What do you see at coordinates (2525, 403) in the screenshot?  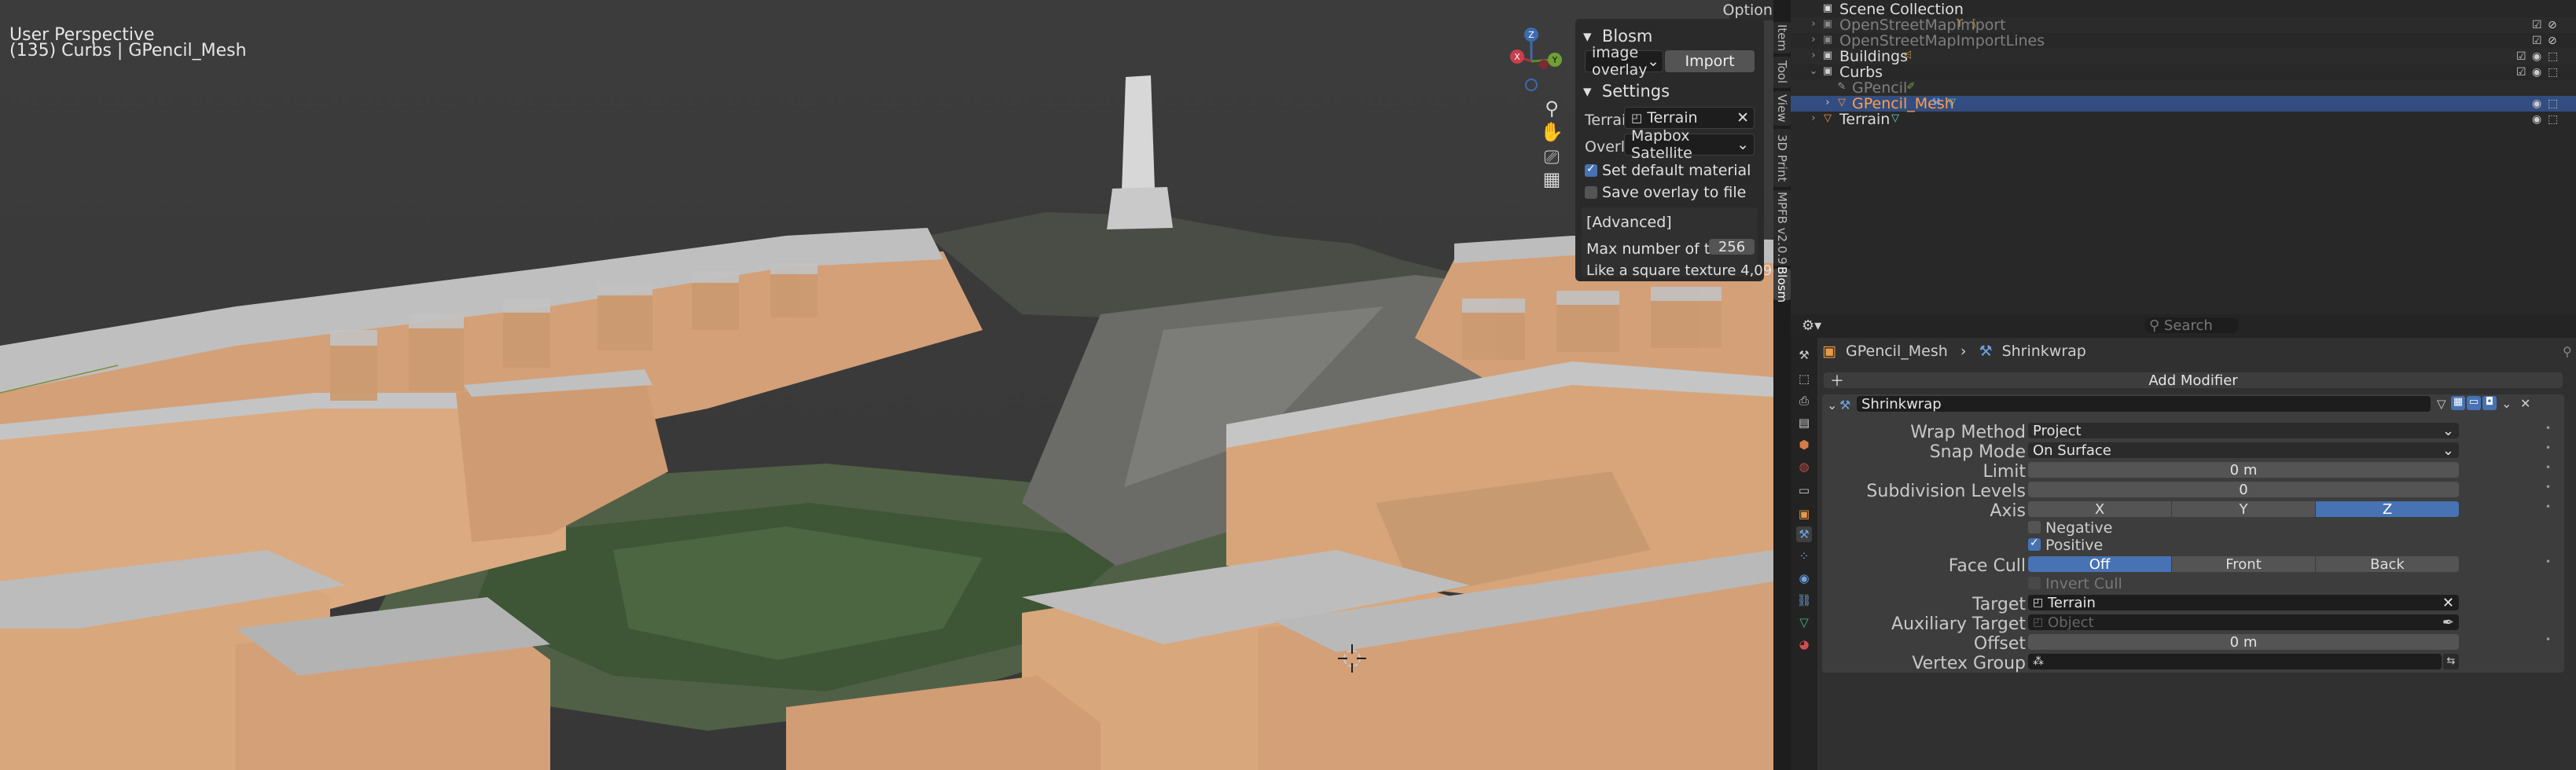 I see `close-icon: ✕` at bounding box center [2525, 403].